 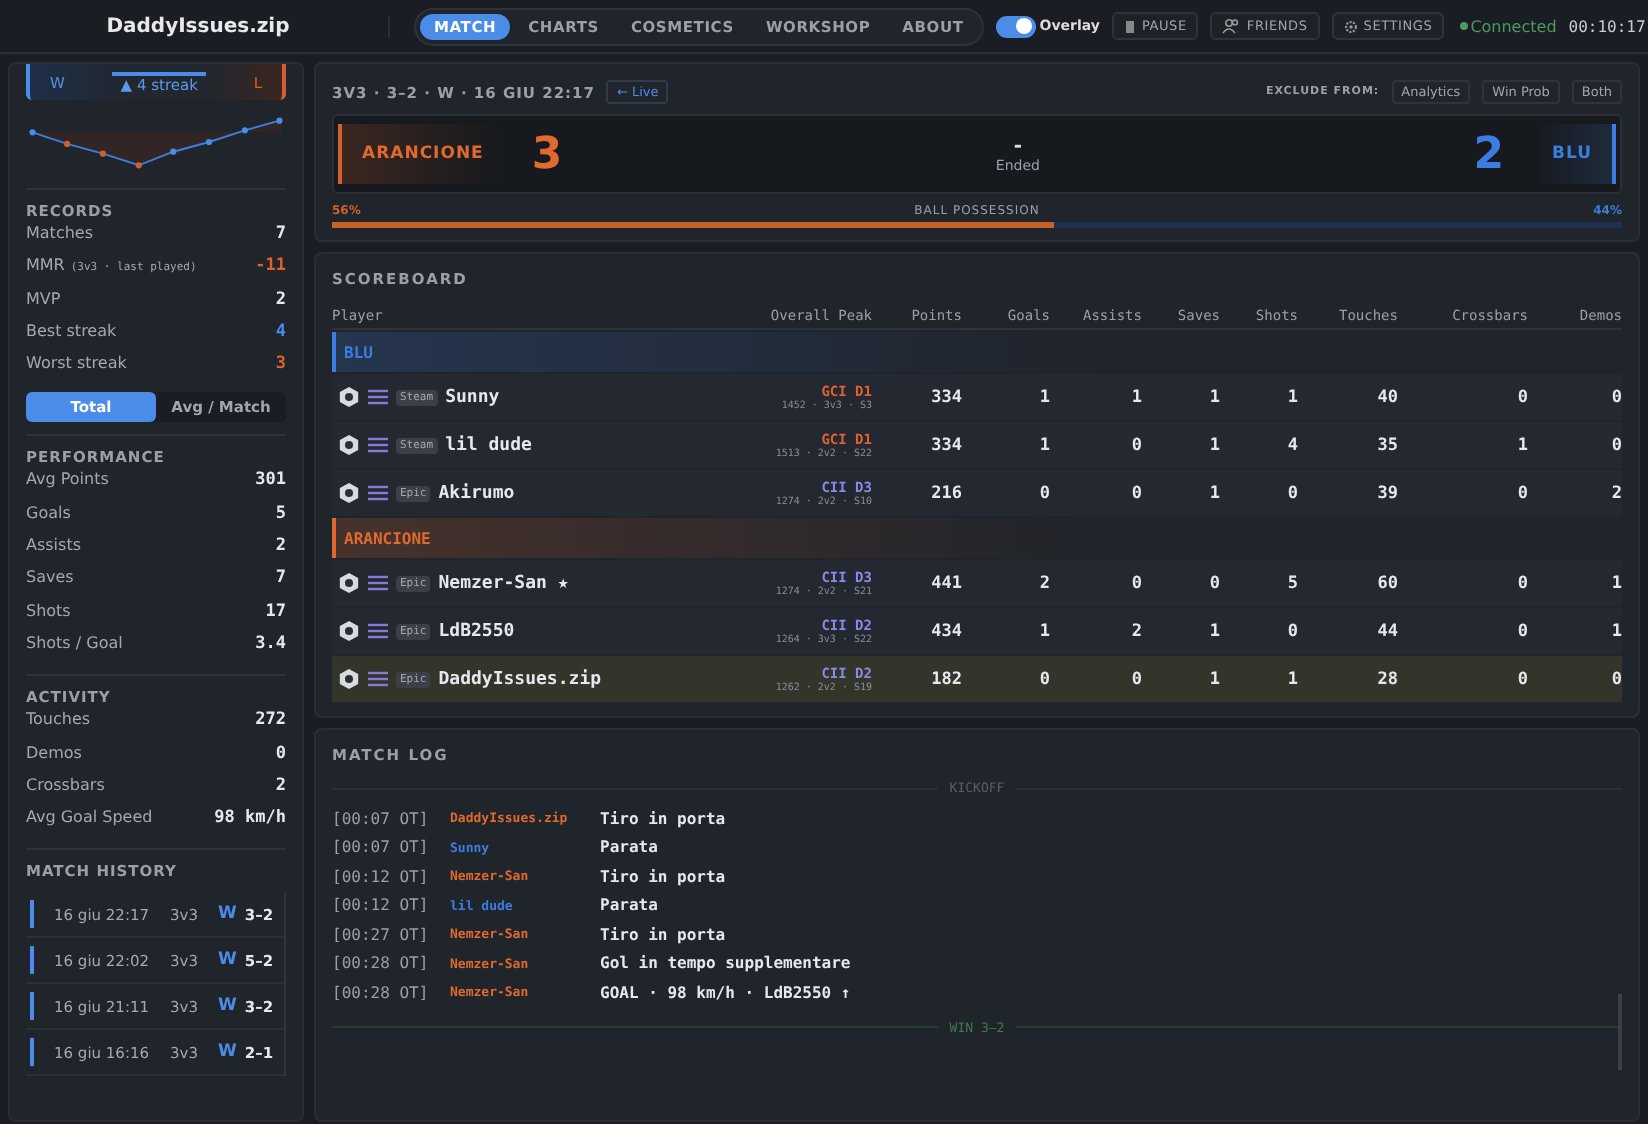 What do you see at coordinates (1386, 631) in the screenshot?
I see `table-cell-text: 44` at bounding box center [1386, 631].